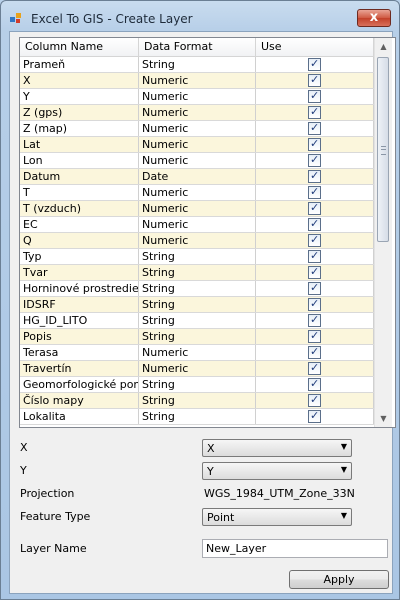 The height and width of the screenshot is (600, 400). Describe the element at coordinates (79, 128) in the screenshot. I see `column-name-cell: Z (map)` at that location.